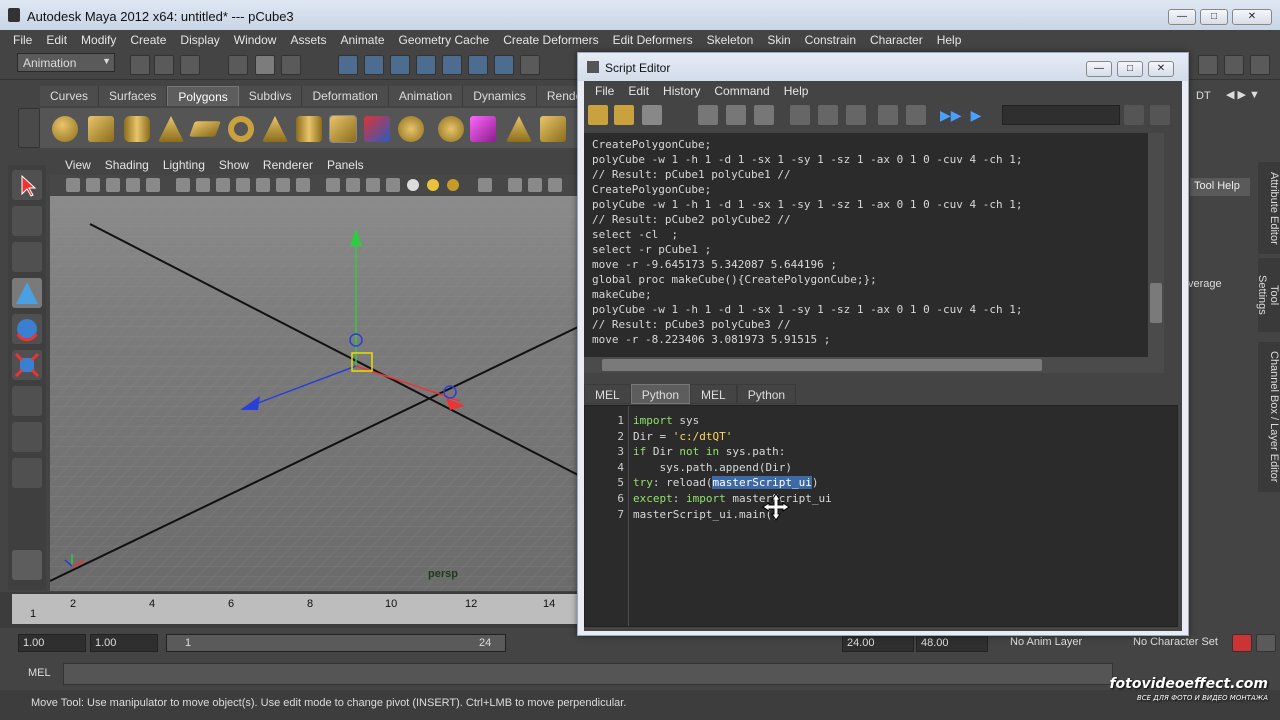  Describe the element at coordinates (343, 129) in the screenshot. I see `poly-platonic-icon` at that location.